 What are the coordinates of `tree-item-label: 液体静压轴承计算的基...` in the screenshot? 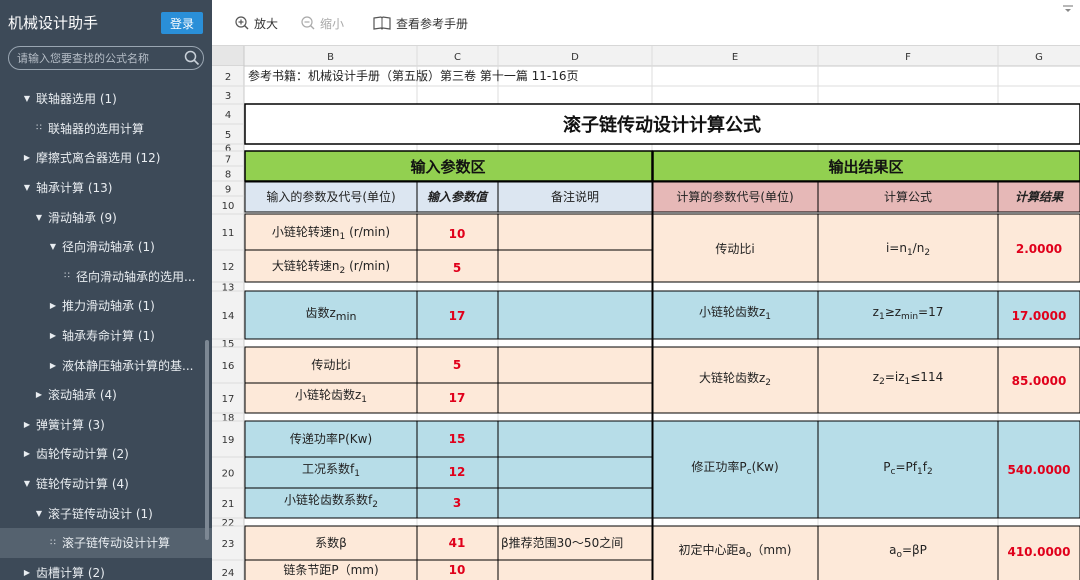 It's located at (128, 365).